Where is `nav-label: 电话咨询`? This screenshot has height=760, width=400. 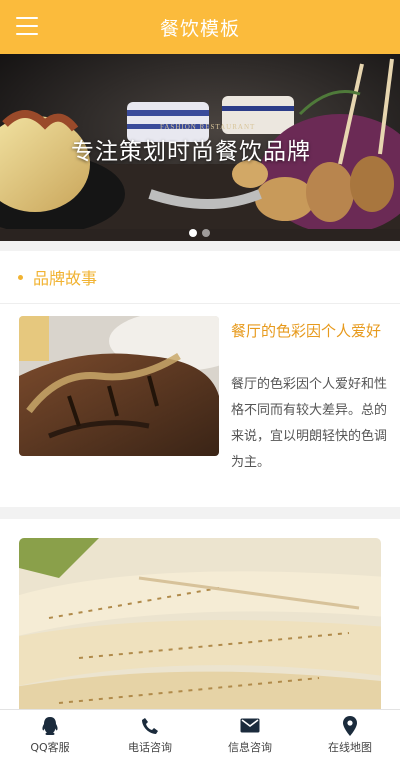 nav-label: 电话咨询 is located at coordinates (150, 747).